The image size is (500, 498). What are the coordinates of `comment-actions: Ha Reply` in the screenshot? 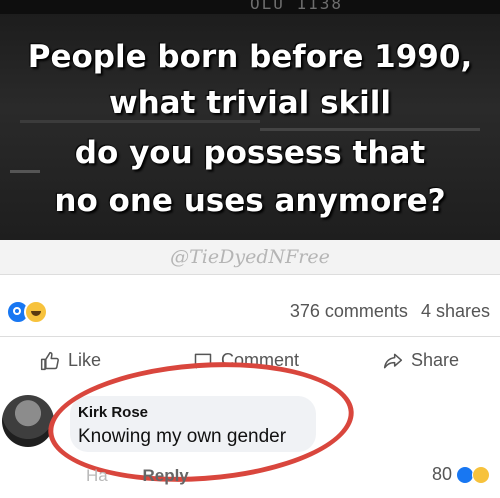 It's located at (137, 476).